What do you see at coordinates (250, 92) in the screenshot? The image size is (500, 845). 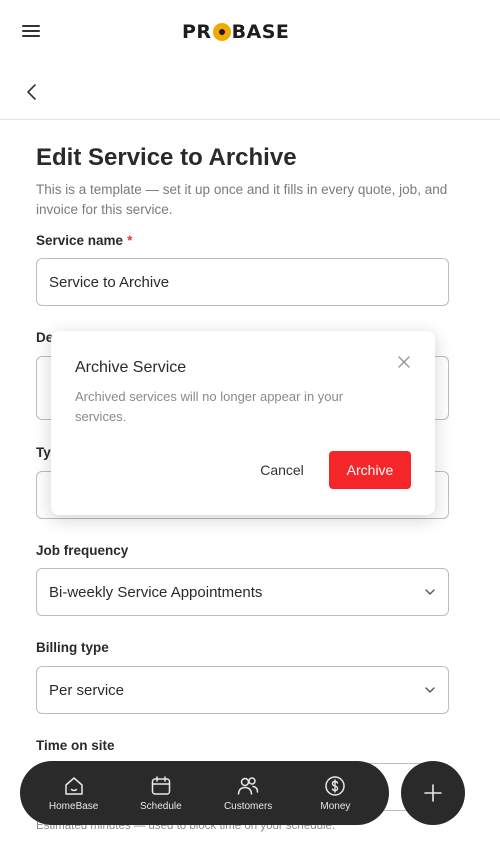 I see `back-bar` at bounding box center [250, 92].